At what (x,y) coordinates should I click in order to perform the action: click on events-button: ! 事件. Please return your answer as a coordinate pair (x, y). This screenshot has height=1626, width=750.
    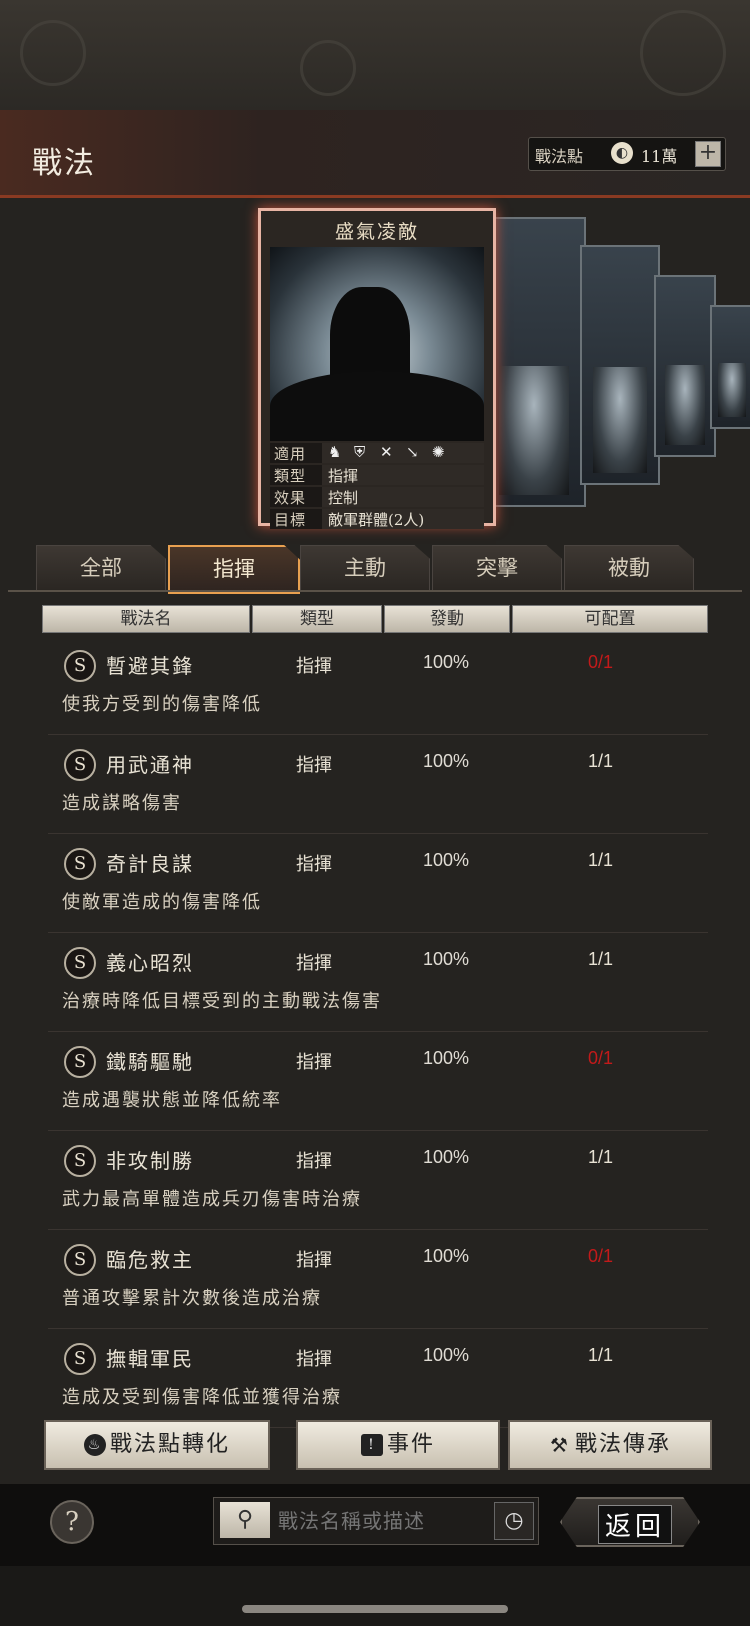
    Looking at the image, I should click on (398, 1445).